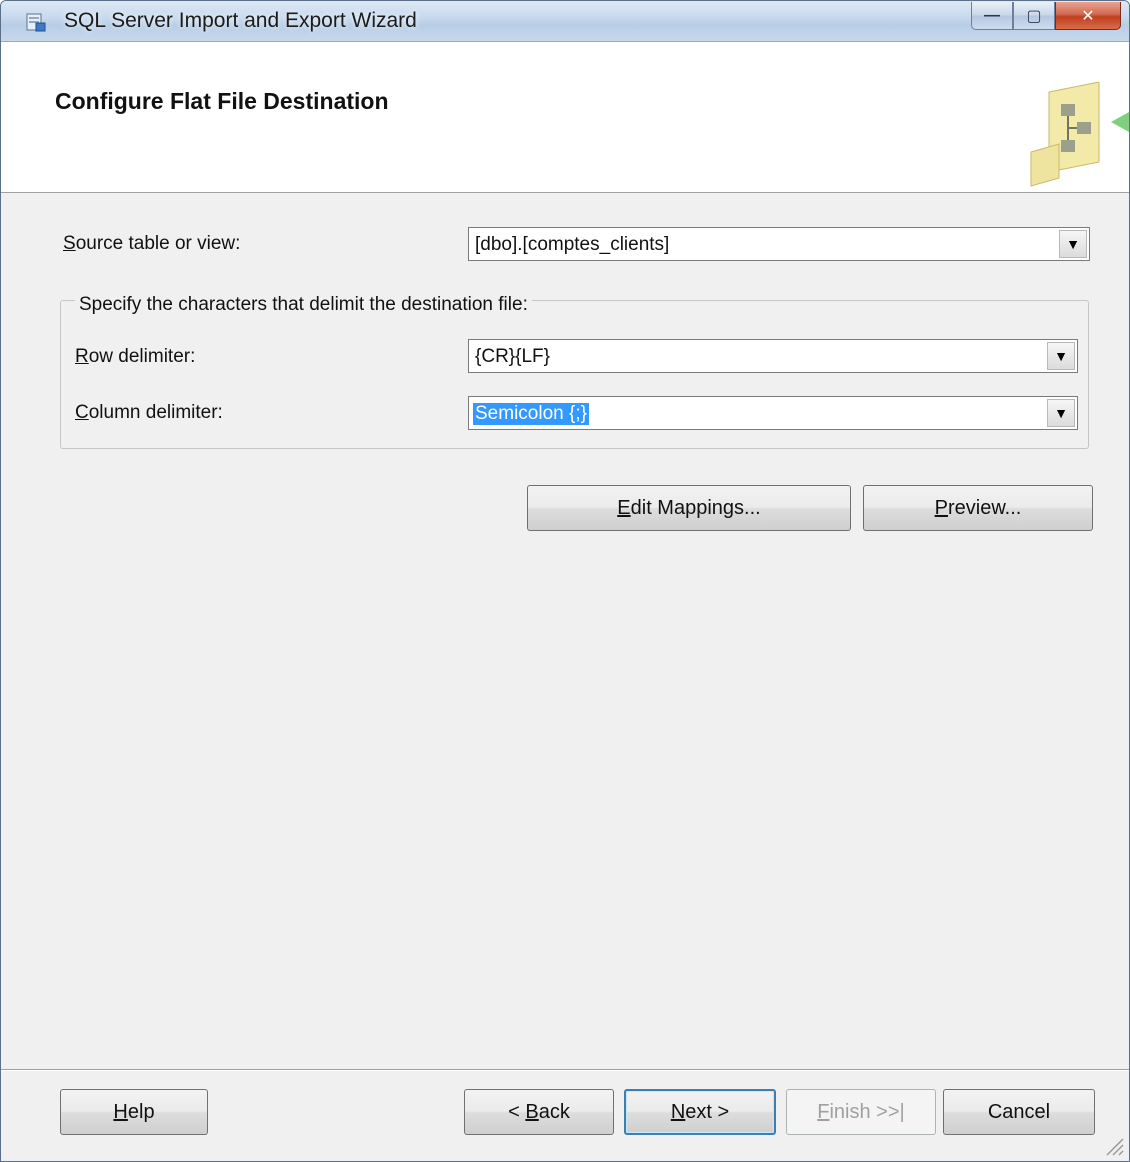  Describe the element at coordinates (222, 101) in the screenshot. I see `page-title: Configure Flat File Destination` at that location.